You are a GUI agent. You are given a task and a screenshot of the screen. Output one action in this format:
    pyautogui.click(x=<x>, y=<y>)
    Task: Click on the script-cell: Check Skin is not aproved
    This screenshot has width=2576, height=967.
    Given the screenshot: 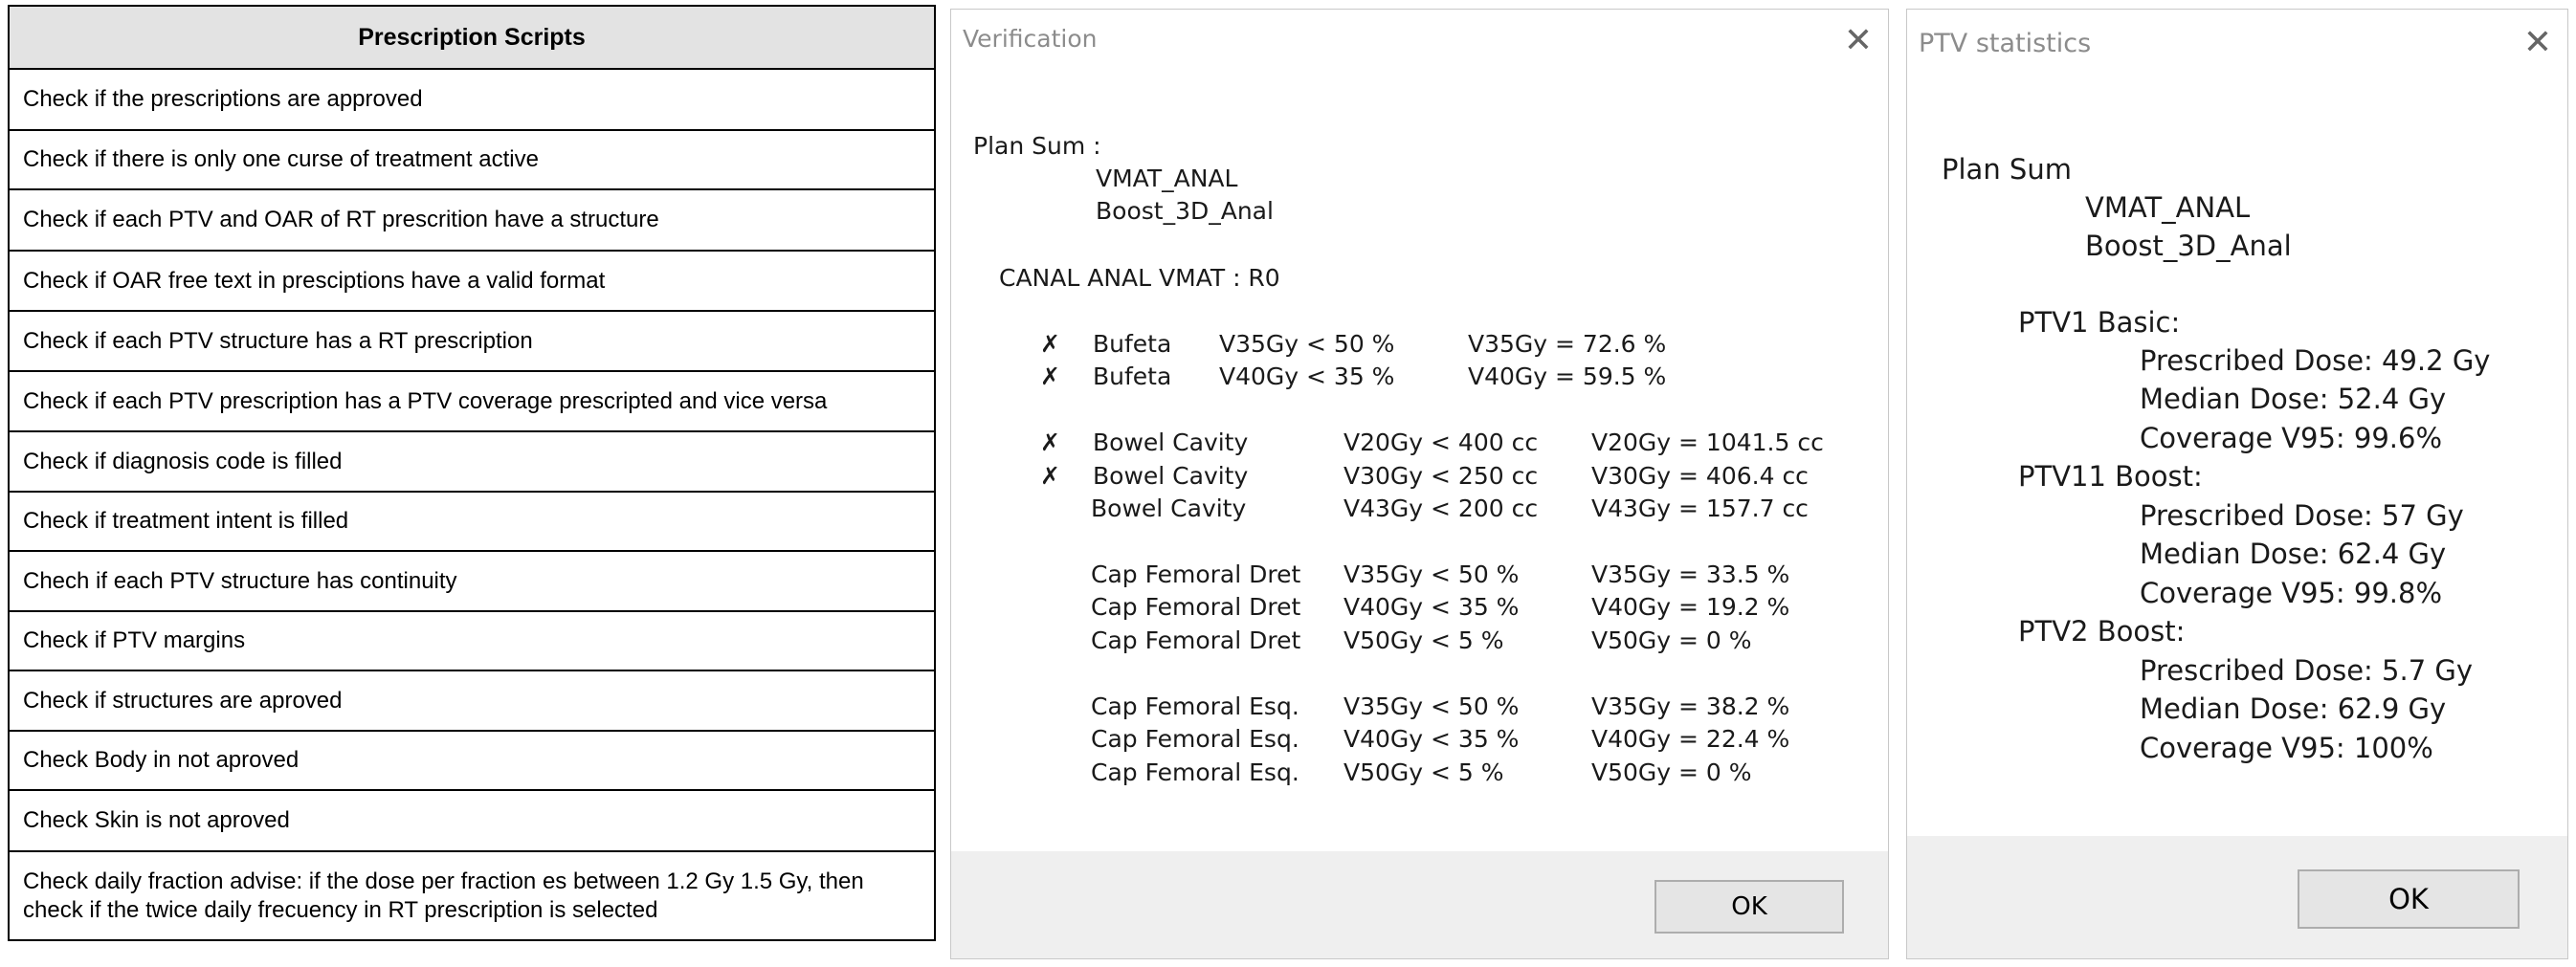 What is the action you would take?
    pyautogui.click(x=472, y=820)
    